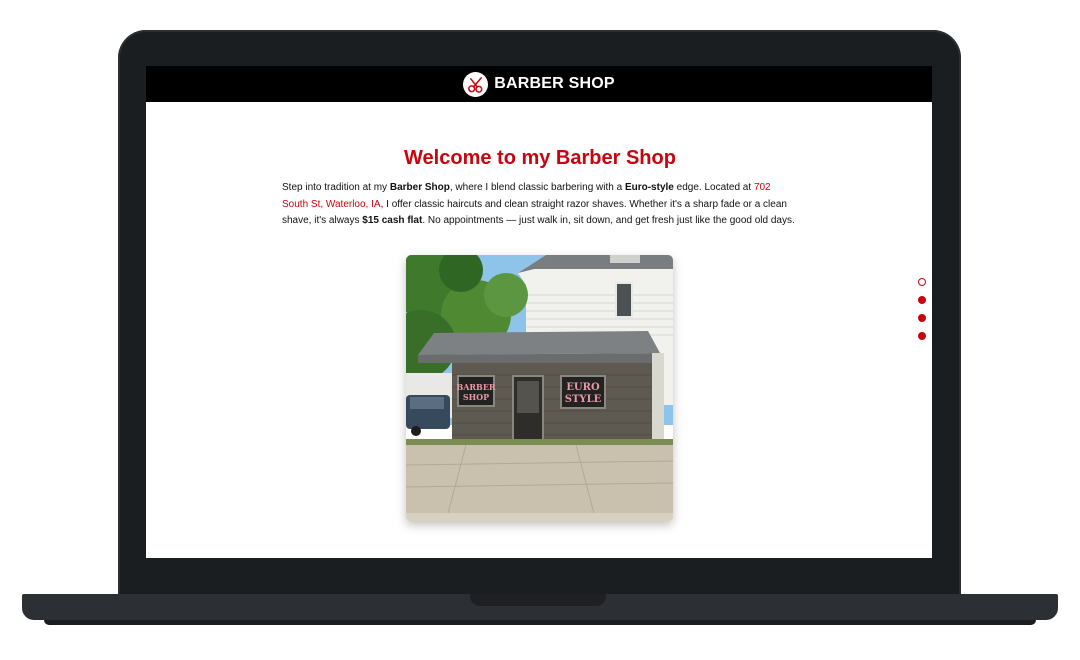 The width and height of the screenshot is (1080, 660). I want to click on laptop-base-foot, so click(540, 622).